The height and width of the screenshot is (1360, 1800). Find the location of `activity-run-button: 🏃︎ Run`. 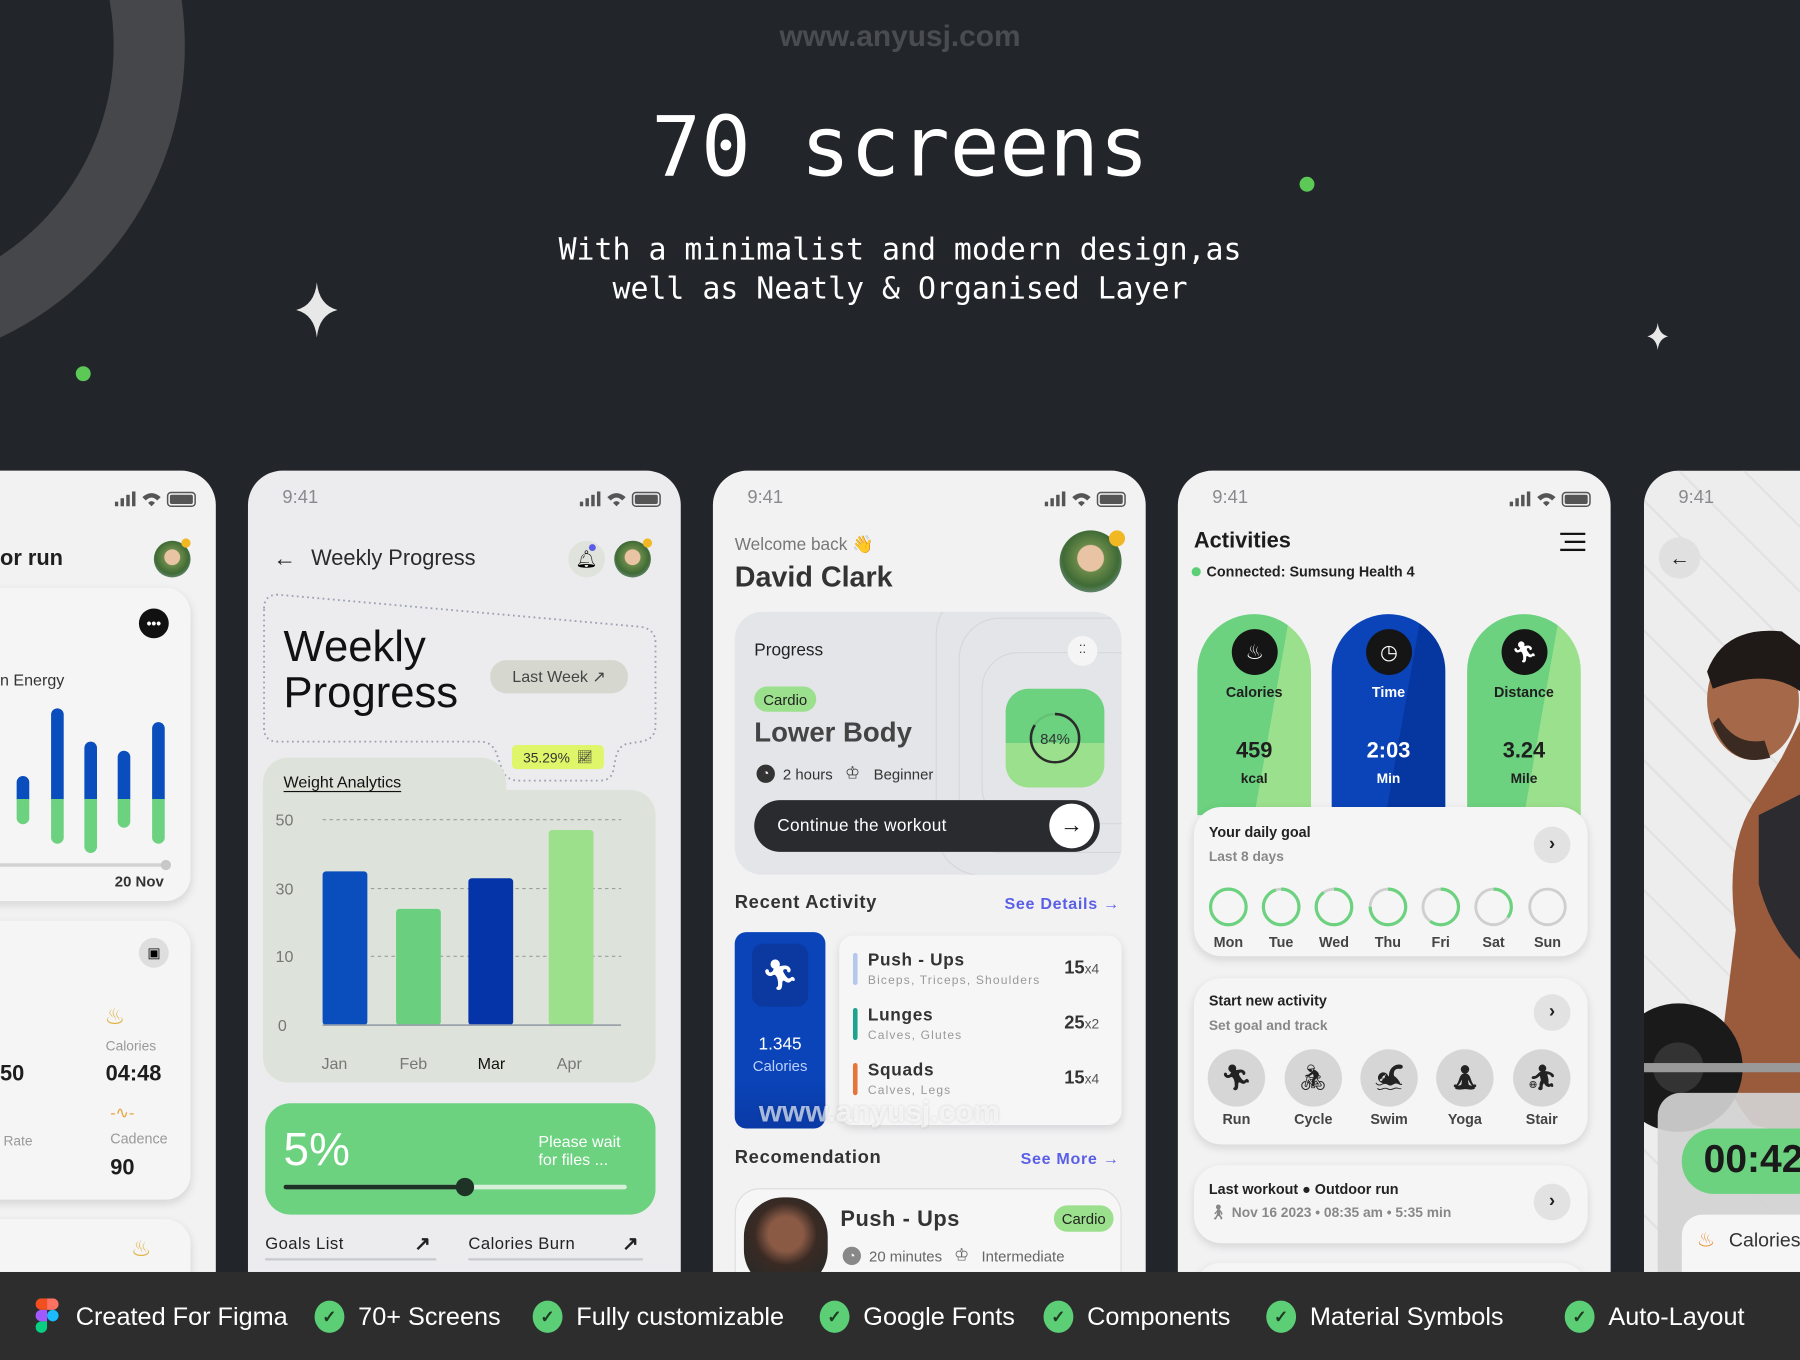

activity-run-button: 🏃︎ Run is located at coordinates (1236, 1092).